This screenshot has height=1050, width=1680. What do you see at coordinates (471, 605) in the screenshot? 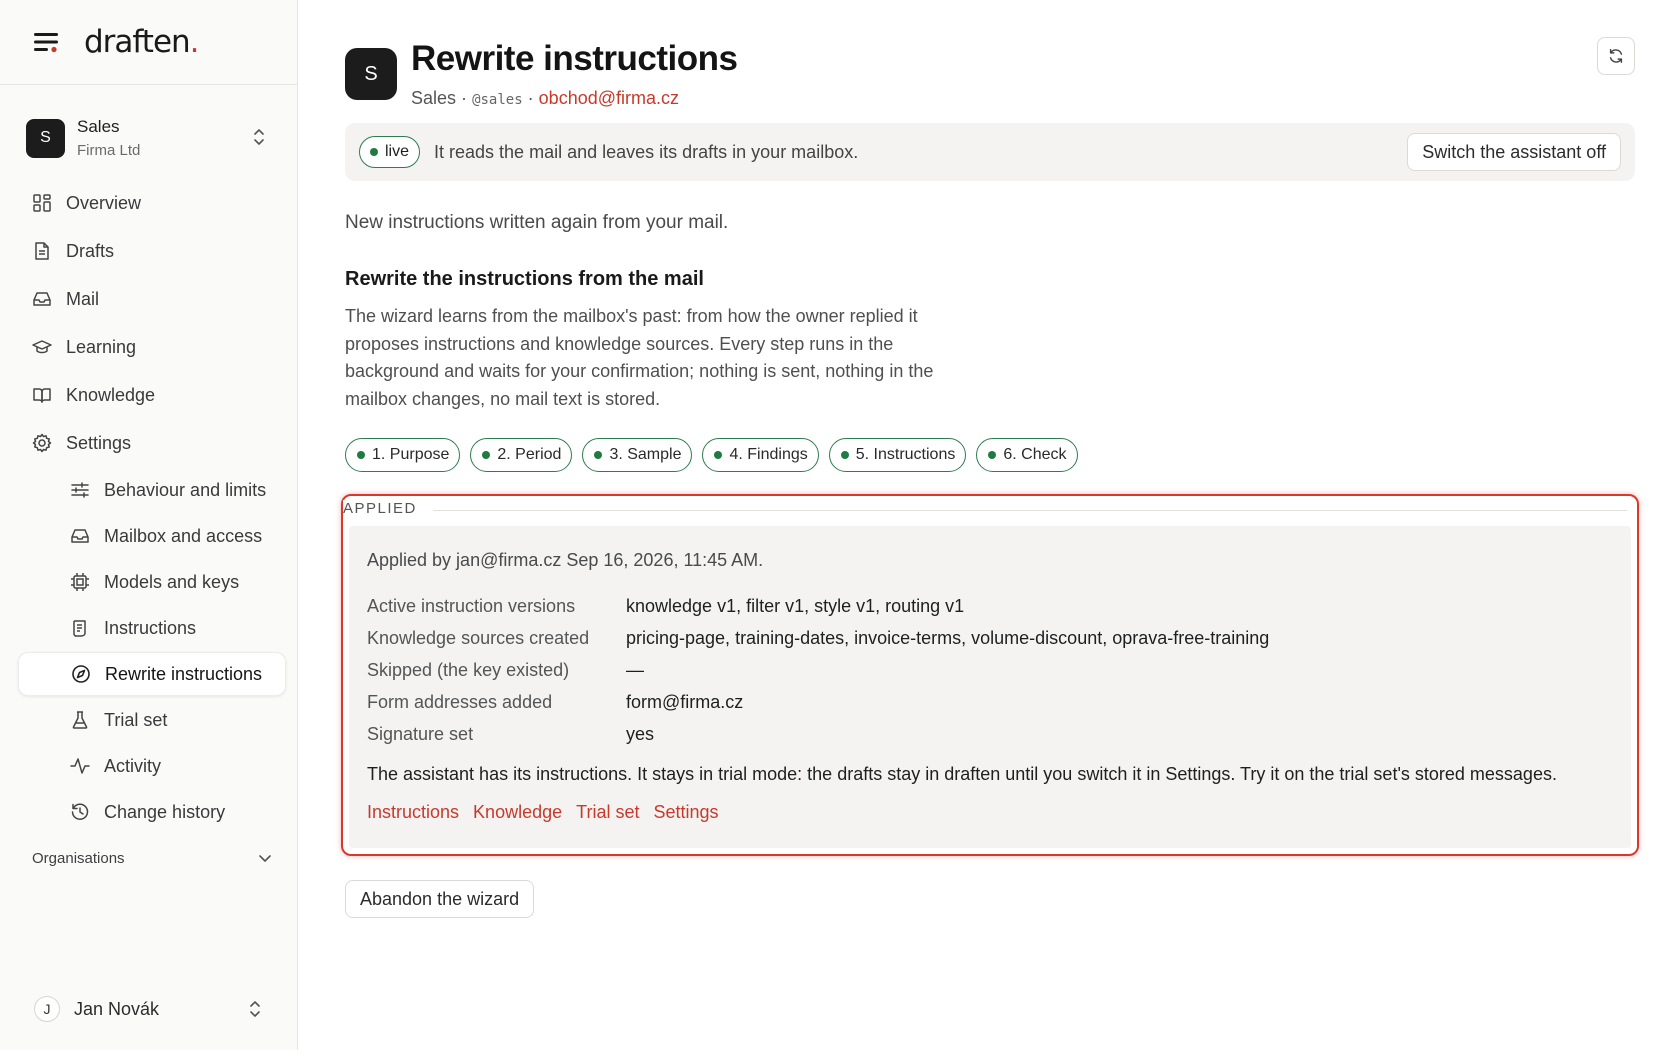
I see `detail-key: Active instruction versions` at bounding box center [471, 605].